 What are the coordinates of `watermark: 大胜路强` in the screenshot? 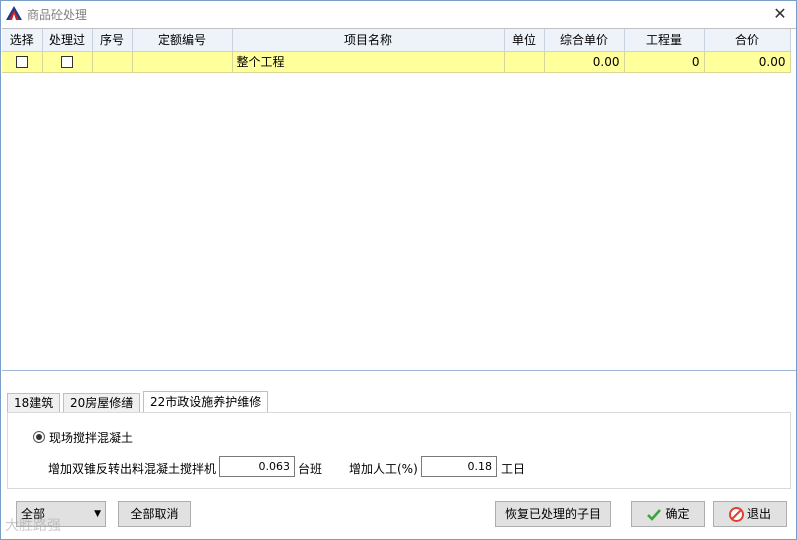 It's located at (33, 526).